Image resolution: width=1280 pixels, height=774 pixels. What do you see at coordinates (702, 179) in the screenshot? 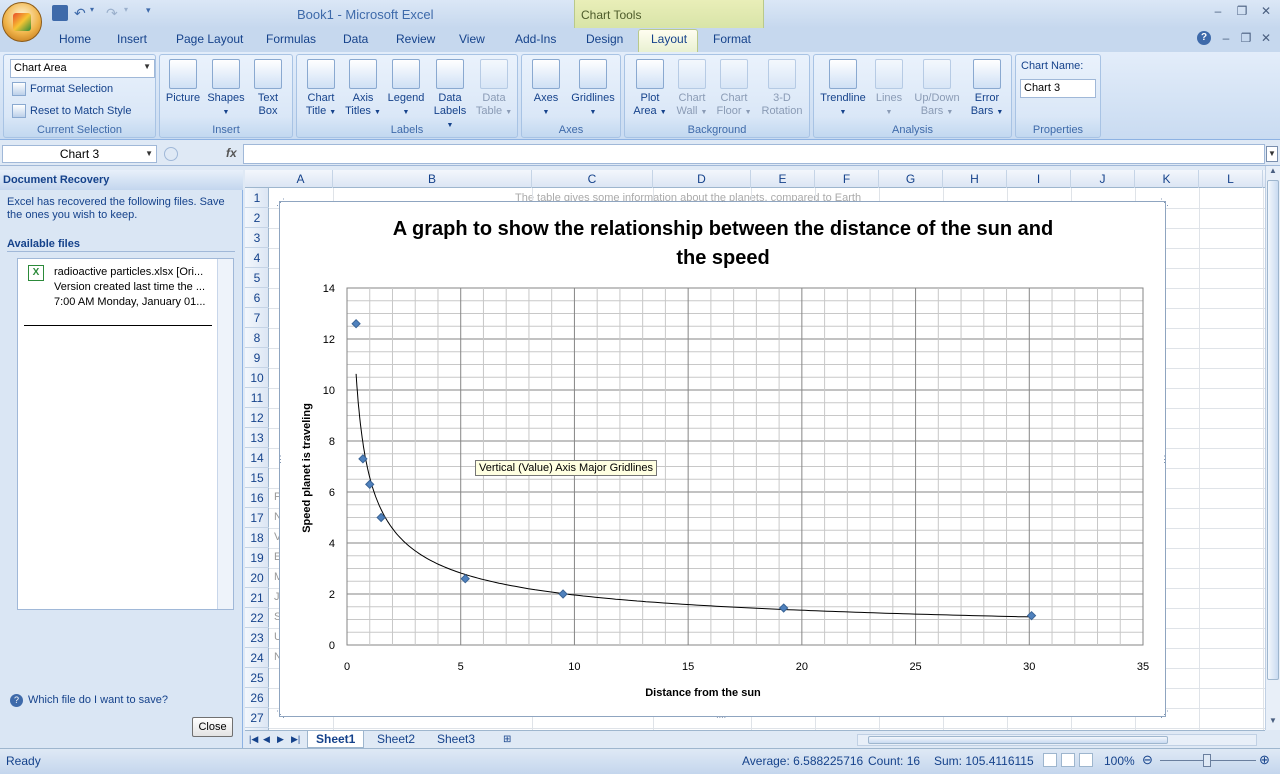
I see `column-header-d: D` at bounding box center [702, 179].